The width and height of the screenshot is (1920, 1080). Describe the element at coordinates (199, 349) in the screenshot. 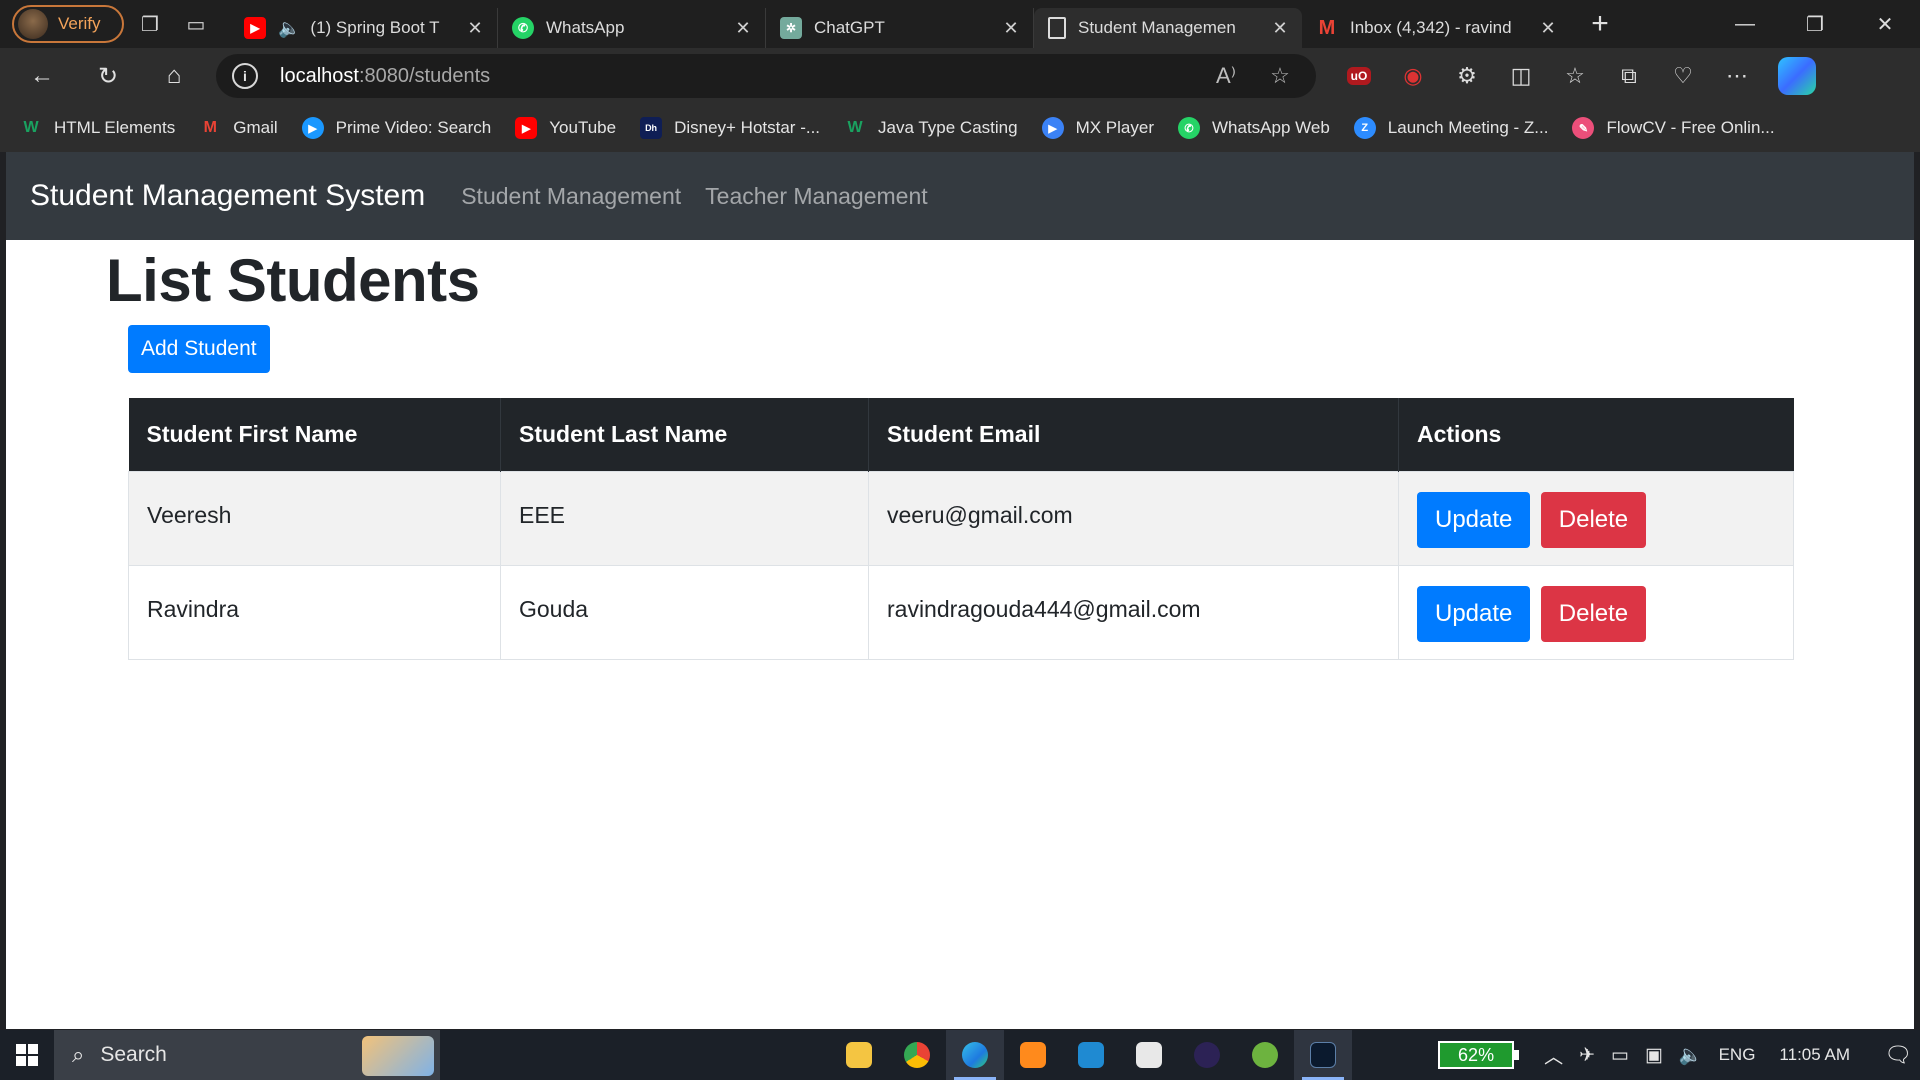

I see `add-student-button: Add Student` at that location.